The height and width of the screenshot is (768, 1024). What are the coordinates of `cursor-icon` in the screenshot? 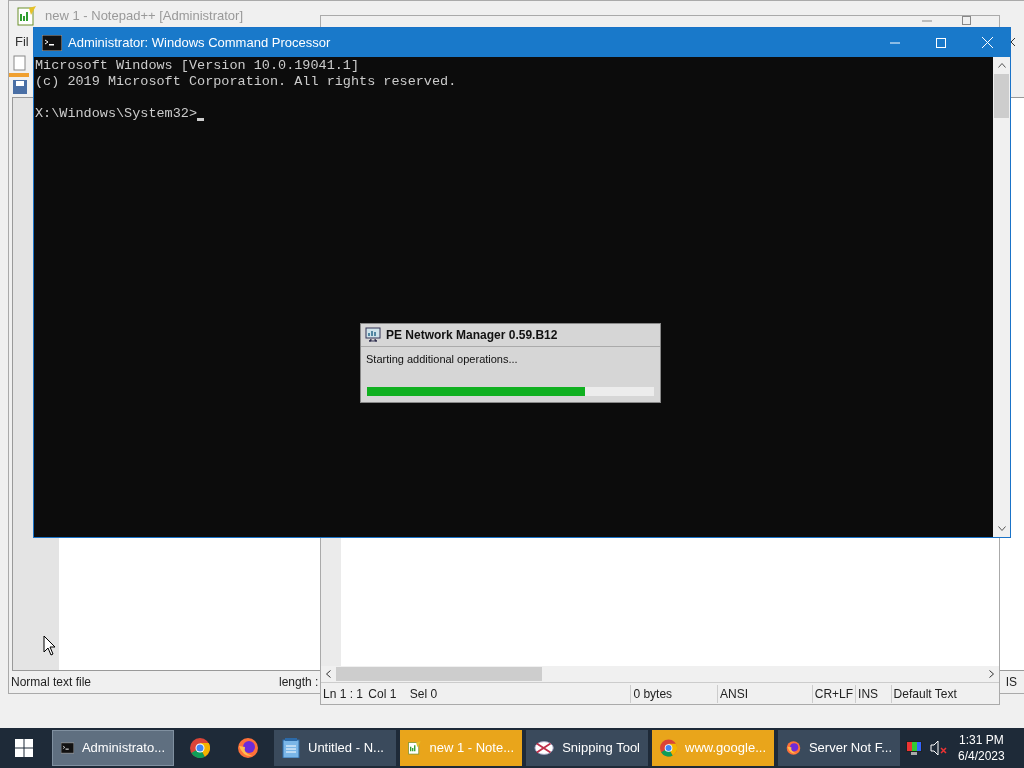 It's located at (50, 646).